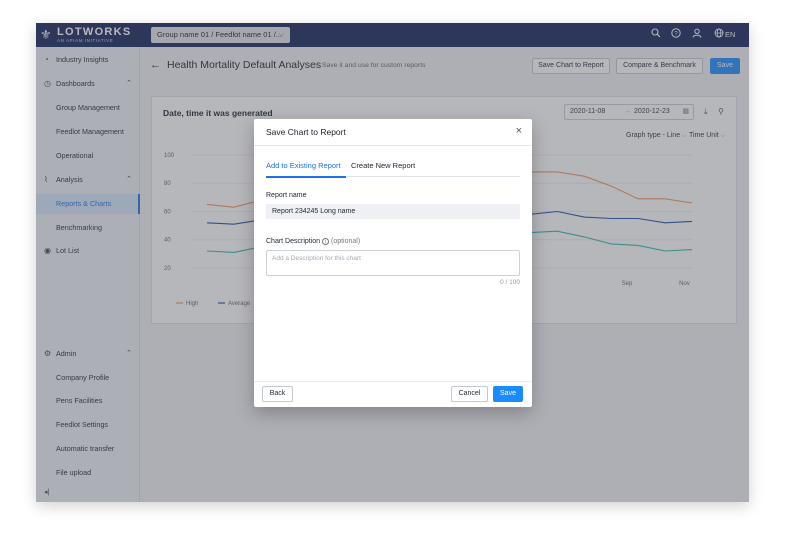 Image resolution: width=789 pixels, height=554 pixels. Describe the element at coordinates (326, 241) in the screenshot. I see `info-icon: i` at that location.